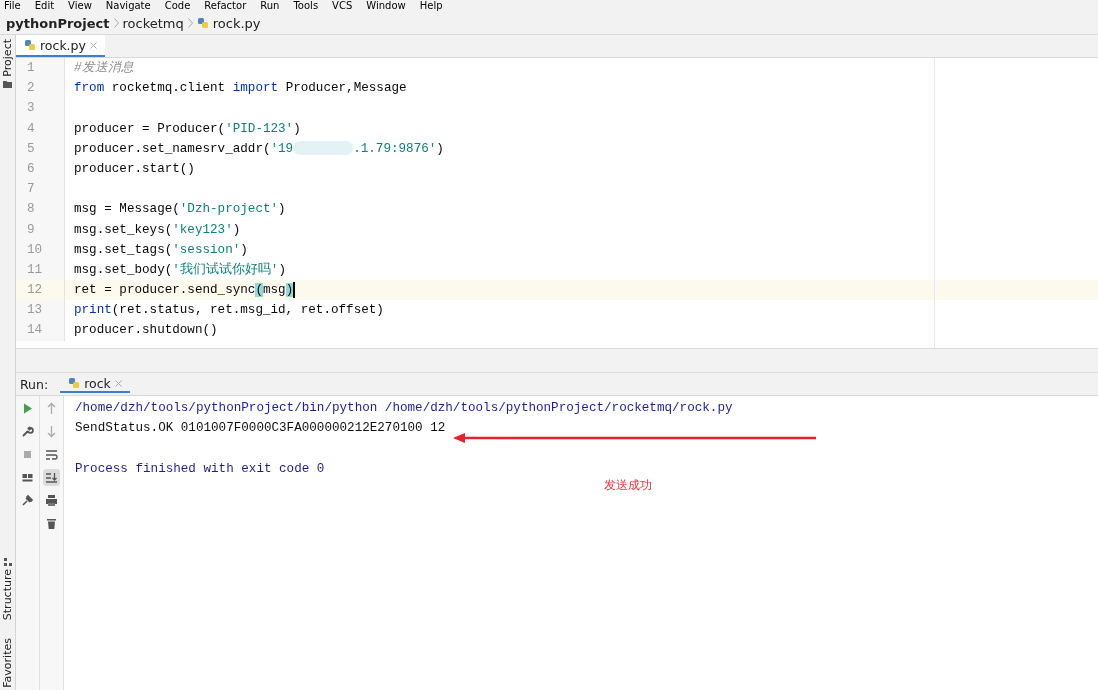 Image resolution: width=1098 pixels, height=690 pixels. What do you see at coordinates (58, 23) in the screenshot?
I see `breadcrumb: pythonProject` at bounding box center [58, 23].